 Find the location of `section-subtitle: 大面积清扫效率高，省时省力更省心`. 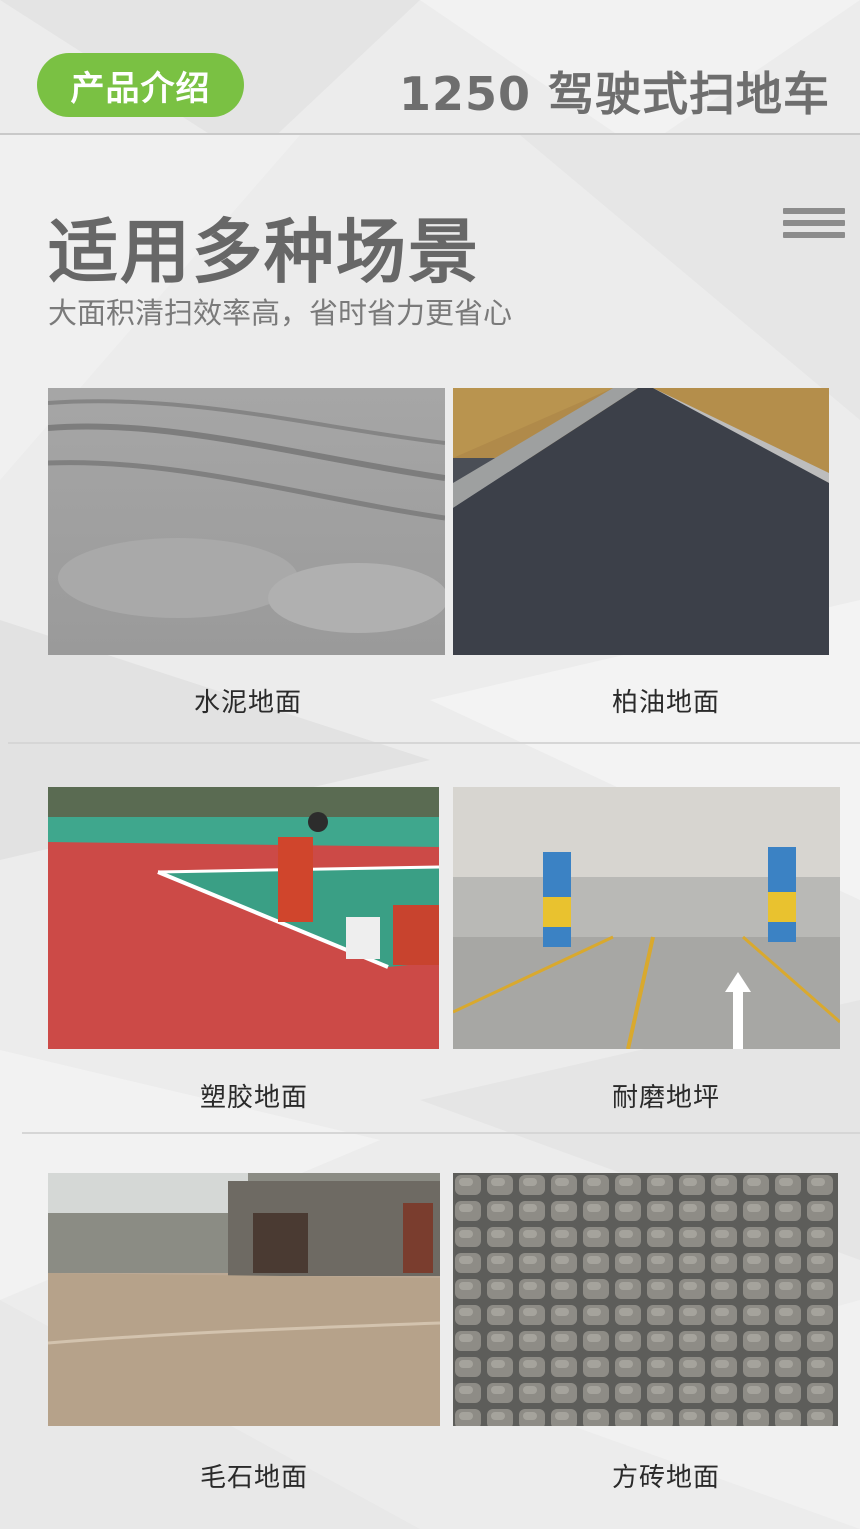

section-subtitle: 大面积清扫效率高，省时省力更省心 is located at coordinates (280, 313).